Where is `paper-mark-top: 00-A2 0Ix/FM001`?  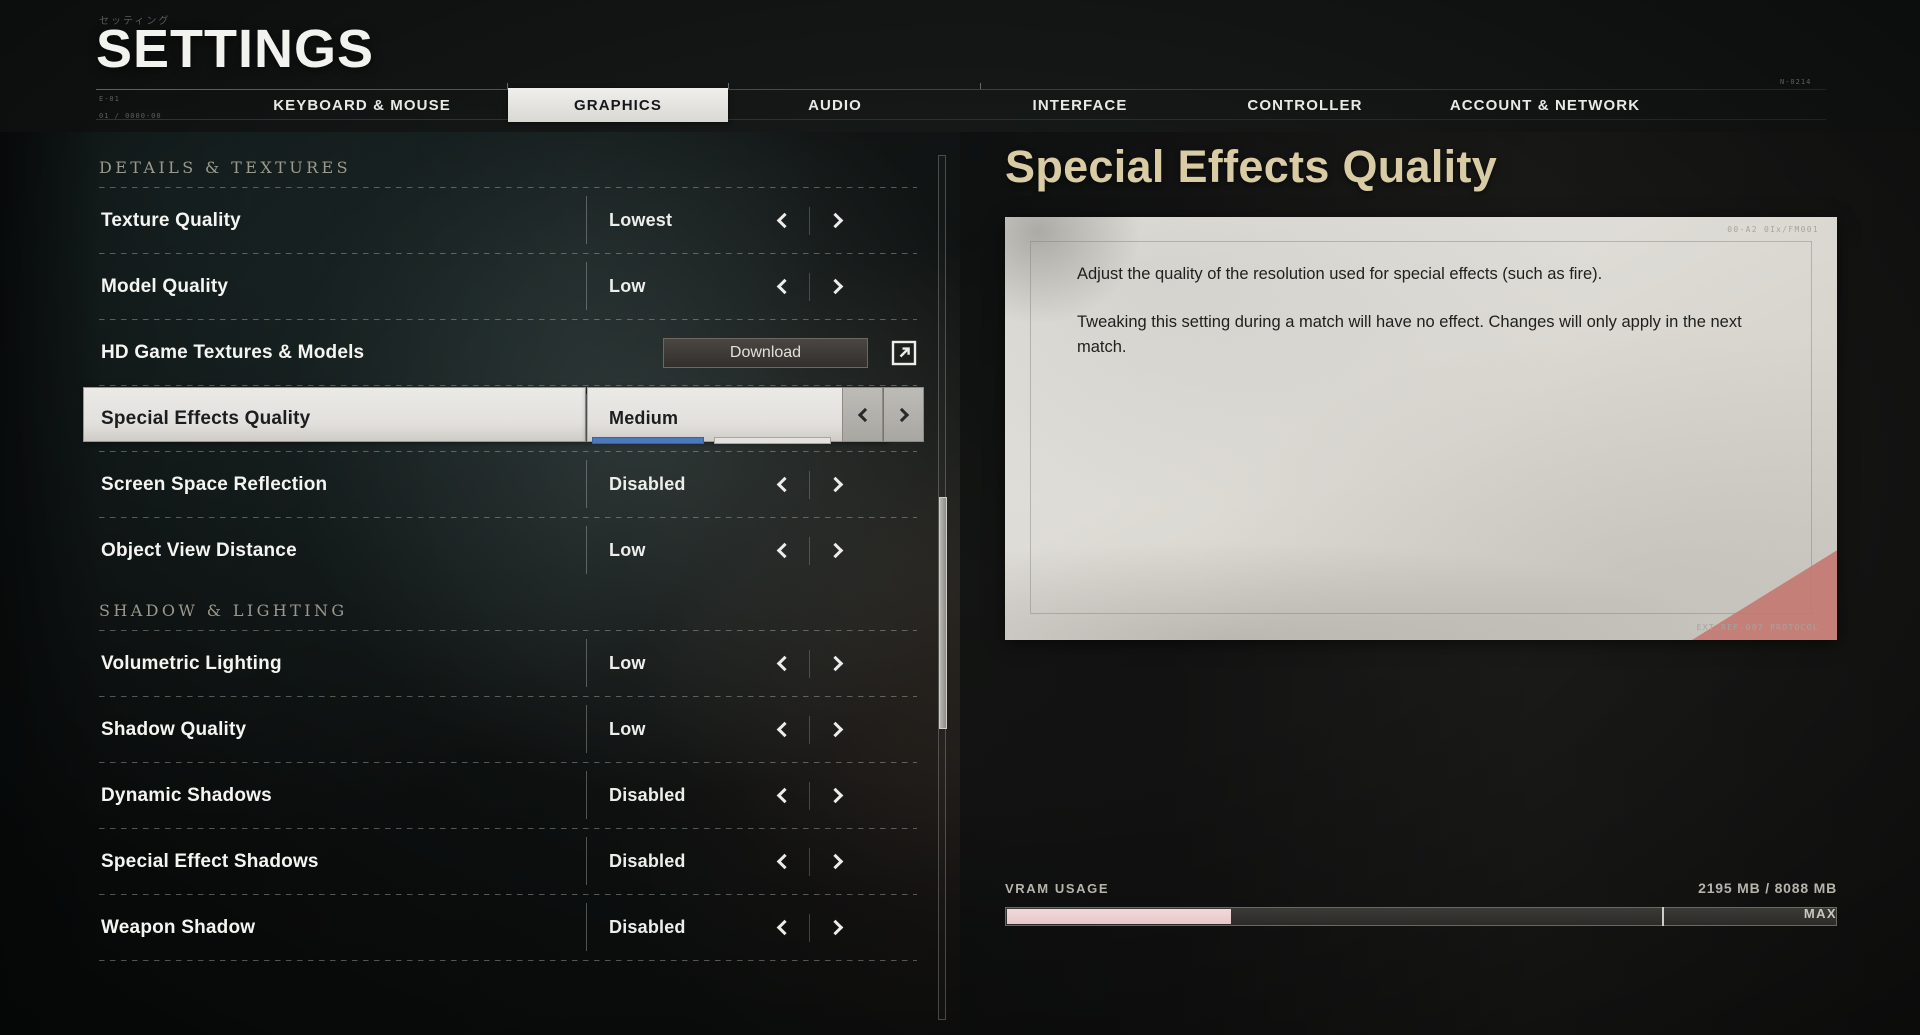
paper-mark-top: 00-A2 0Ix/FM001 is located at coordinates (1773, 229).